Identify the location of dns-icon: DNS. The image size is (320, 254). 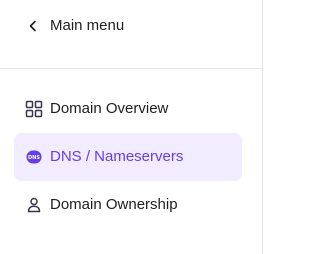
(34, 157).